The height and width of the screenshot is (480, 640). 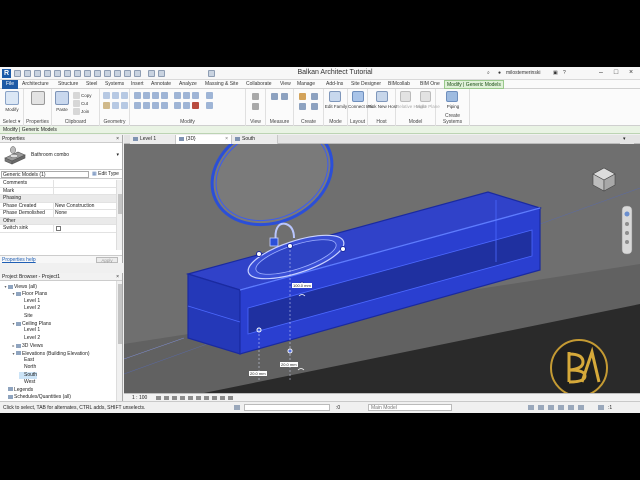 I want to click on split-icon, so click(x=186, y=95).